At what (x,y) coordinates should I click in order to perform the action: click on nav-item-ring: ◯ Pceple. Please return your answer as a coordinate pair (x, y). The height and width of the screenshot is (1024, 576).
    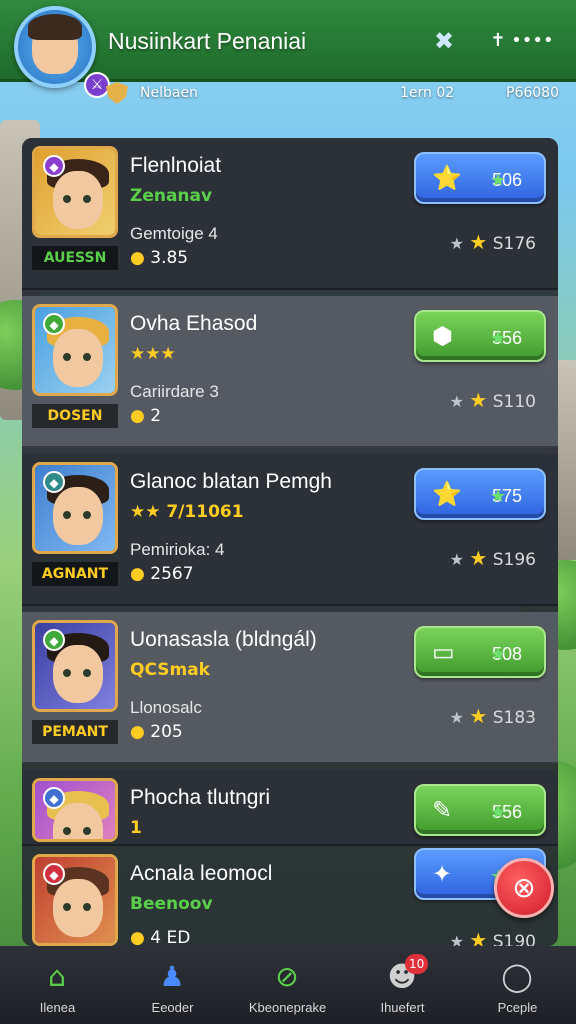
    Looking at the image, I should click on (517, 985).